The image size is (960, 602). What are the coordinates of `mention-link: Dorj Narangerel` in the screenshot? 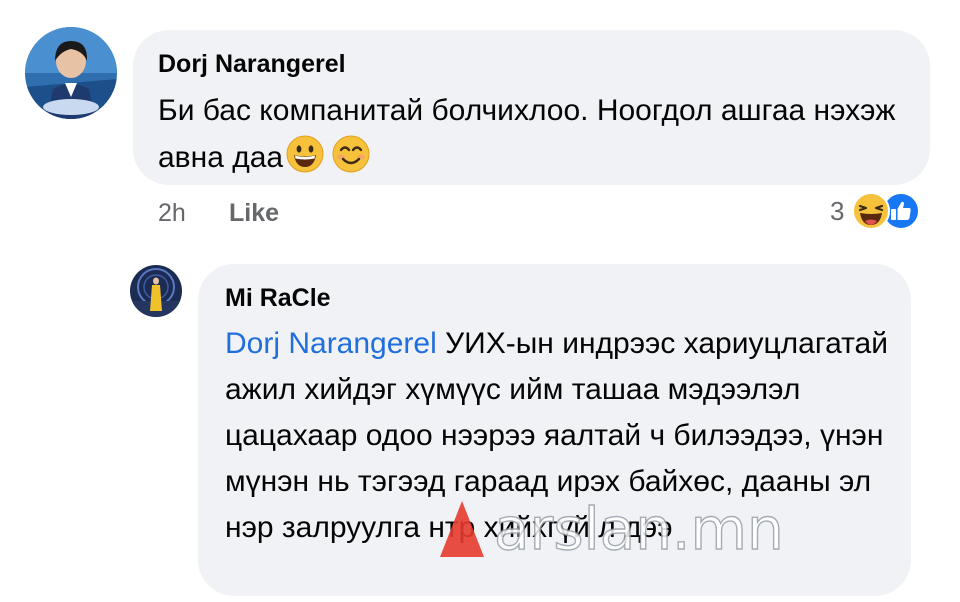 It's located at (331, 343).